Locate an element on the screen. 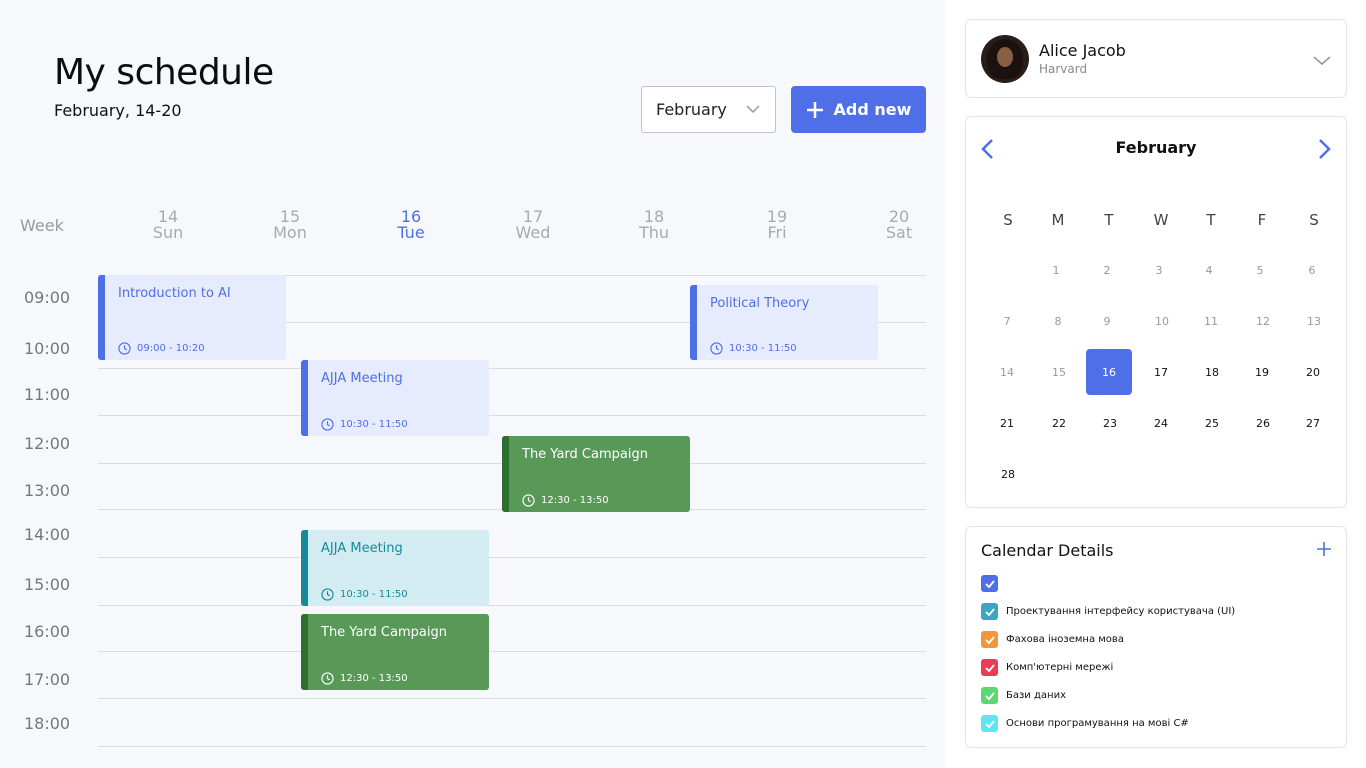  calendar-date: 25 is located at coordinates (1212, 423).